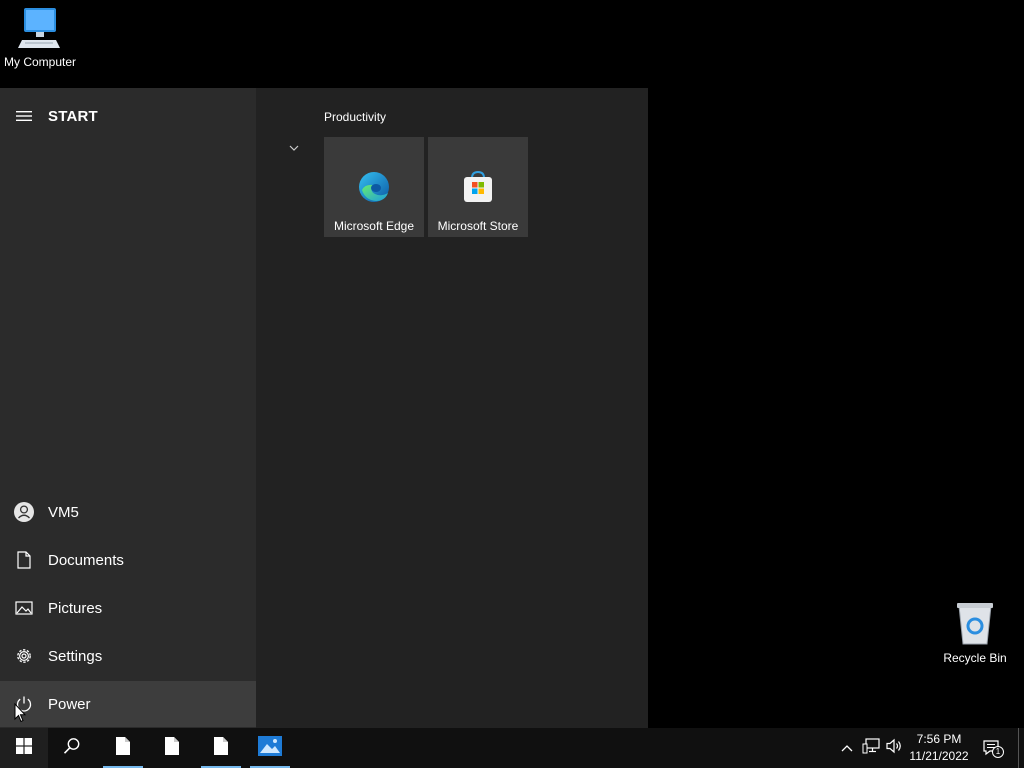 The width and height of the screenshot is (1024, 768). I want to click on start-item-power: Power, so click(128, 704).